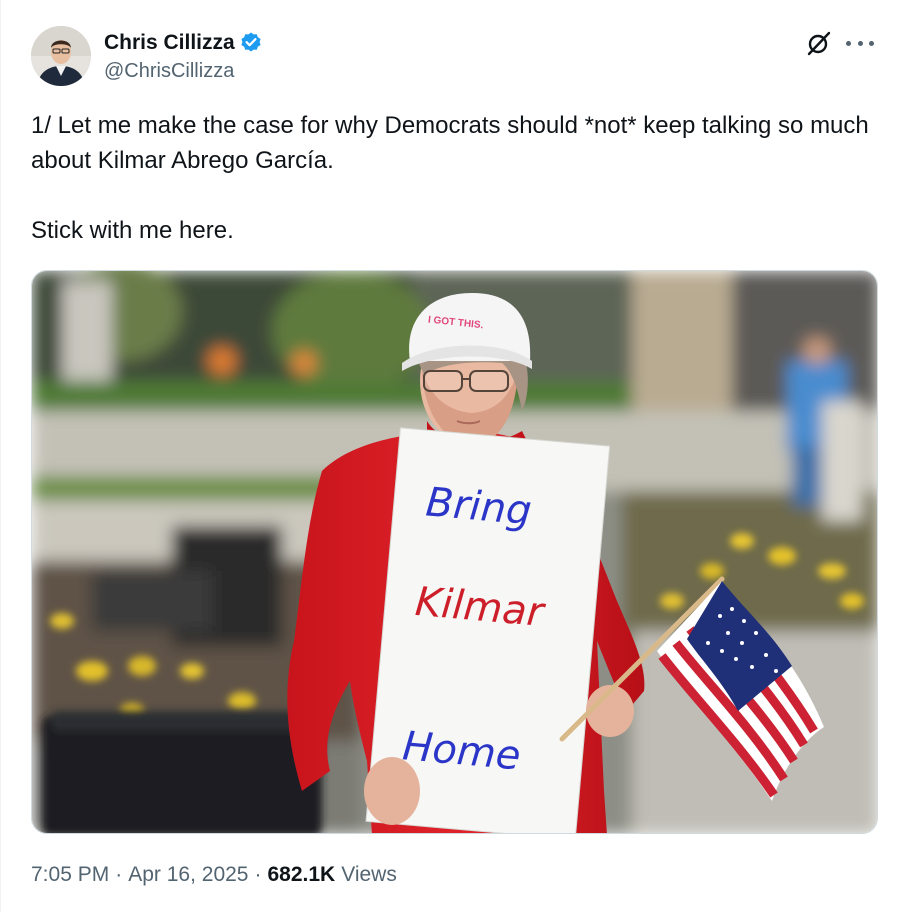 This screenshot has width=898, height=912. Describe the element at coordinates (860, 43) in the screenshot. I see `more-options-icon` at that location.